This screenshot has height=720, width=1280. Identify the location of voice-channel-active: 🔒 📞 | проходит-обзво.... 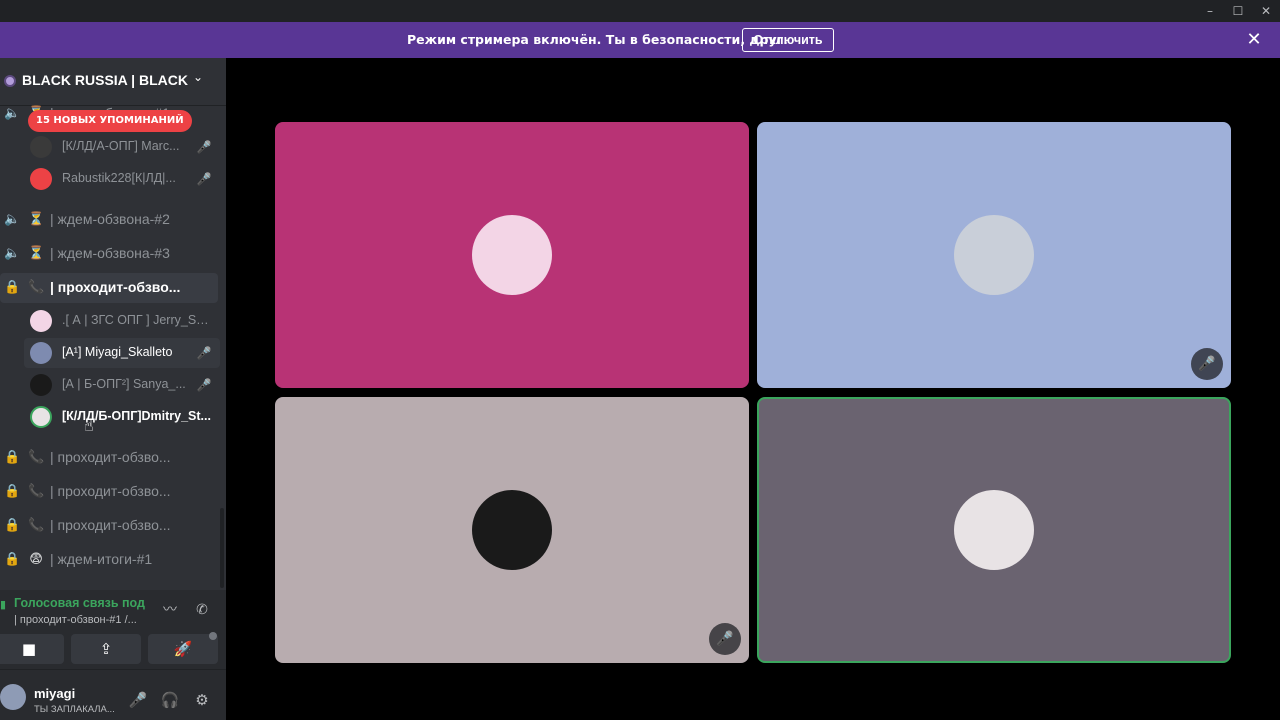
(109, 288).